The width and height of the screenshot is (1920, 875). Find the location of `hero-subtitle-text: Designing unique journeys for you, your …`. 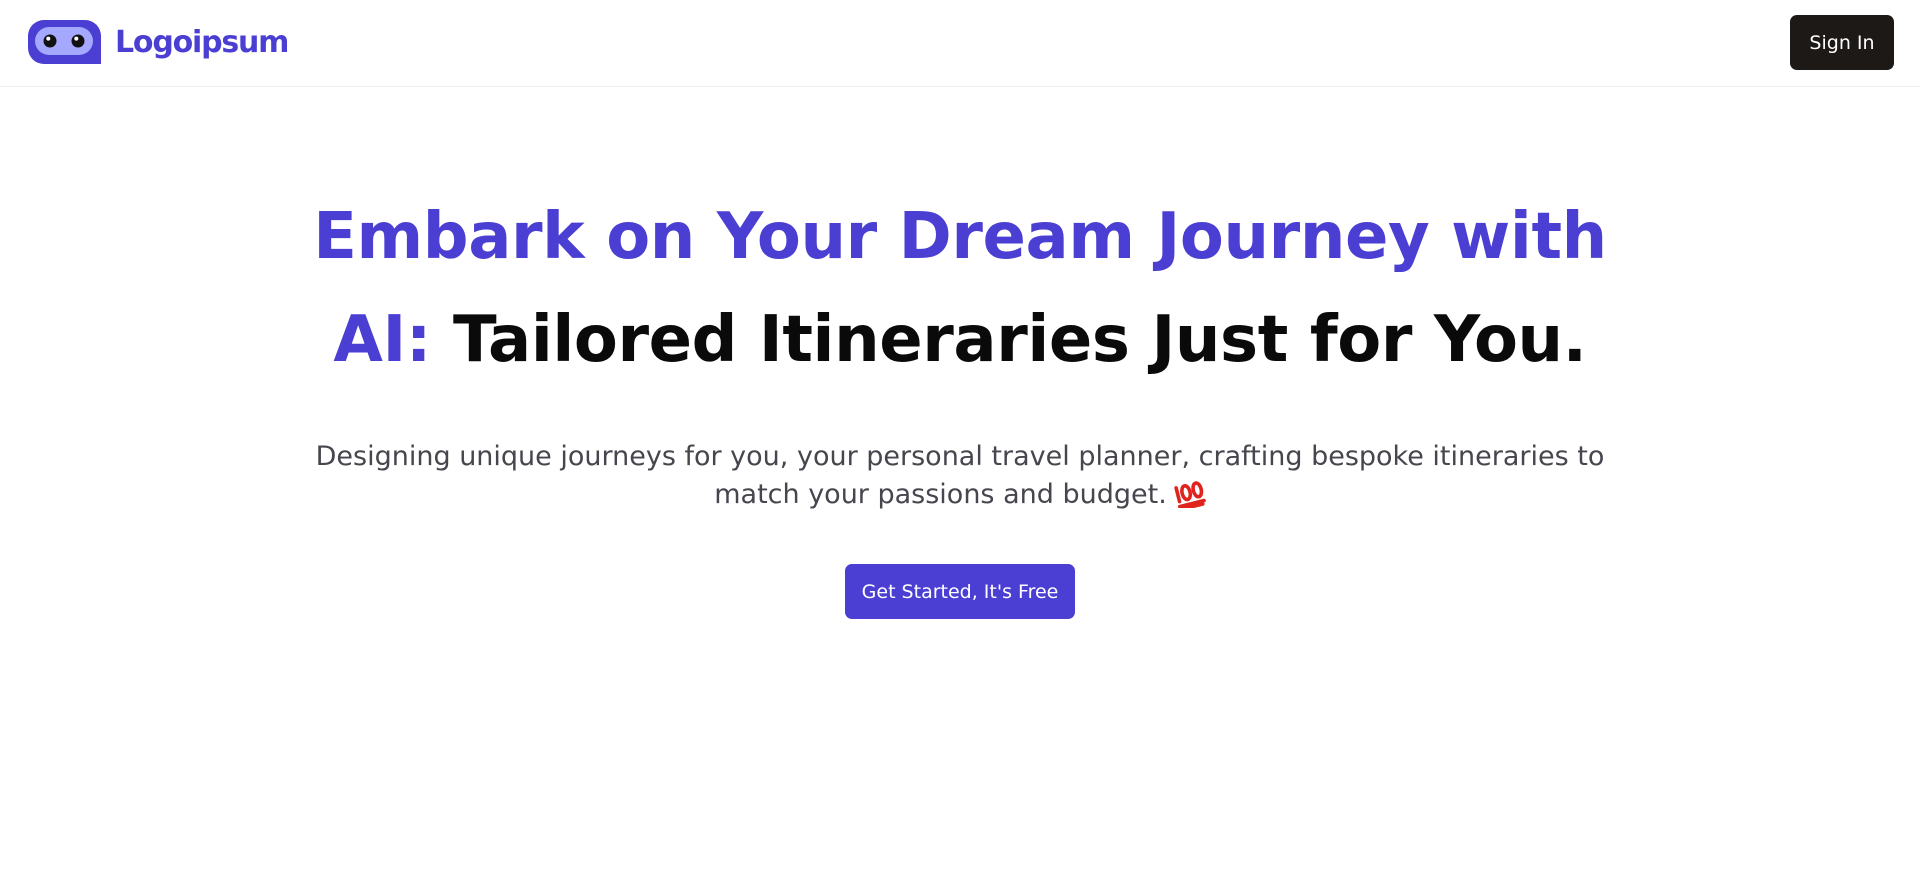

hero-subtitle-text: Designing unique journeys for you, your … is located at coordinates (960, 475).